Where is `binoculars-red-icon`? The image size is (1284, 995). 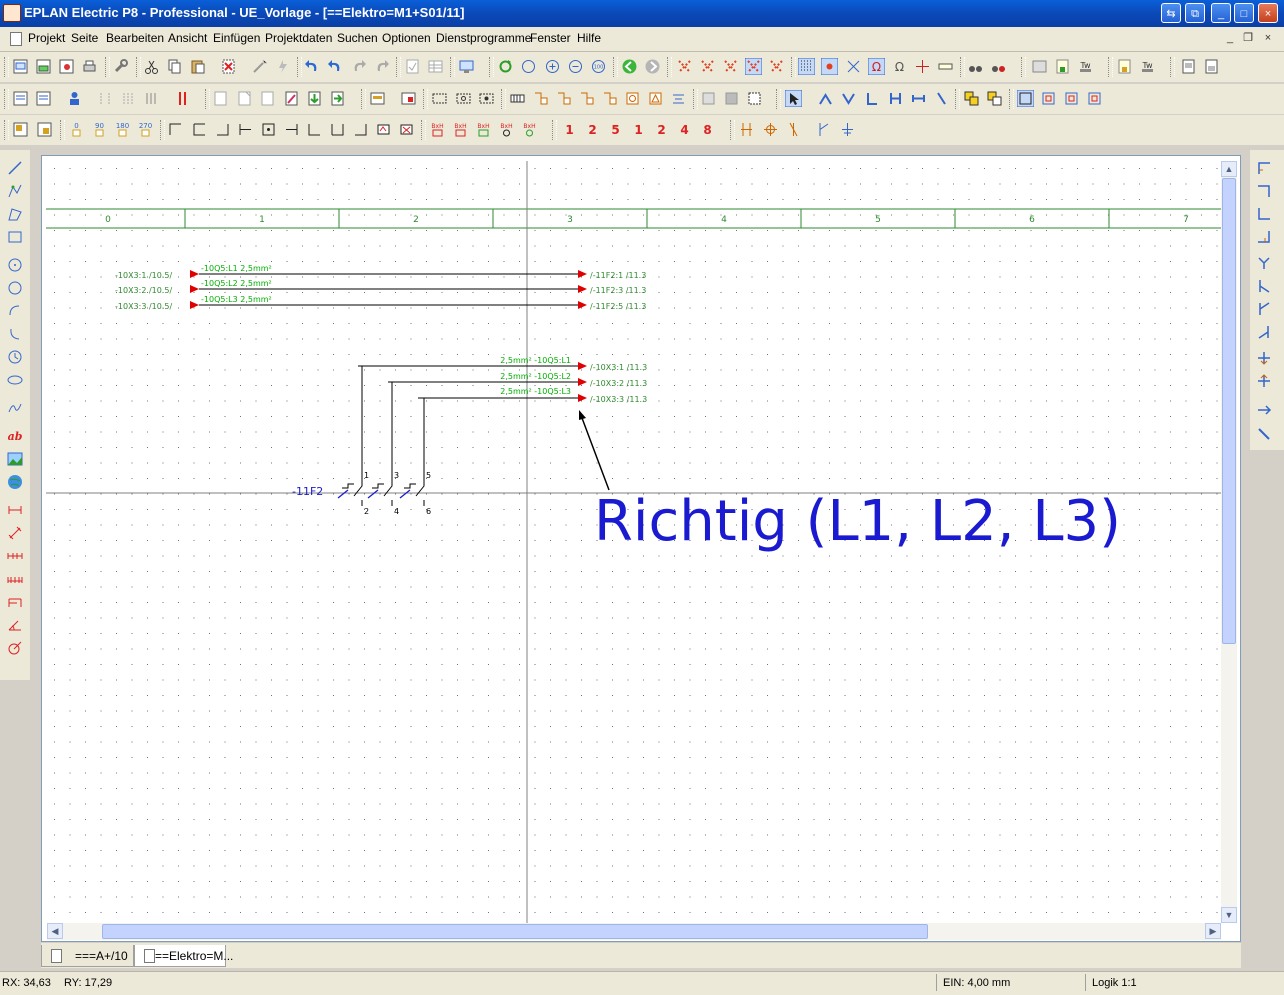 binoculars-red-icon is located at coordinates (998, 66).